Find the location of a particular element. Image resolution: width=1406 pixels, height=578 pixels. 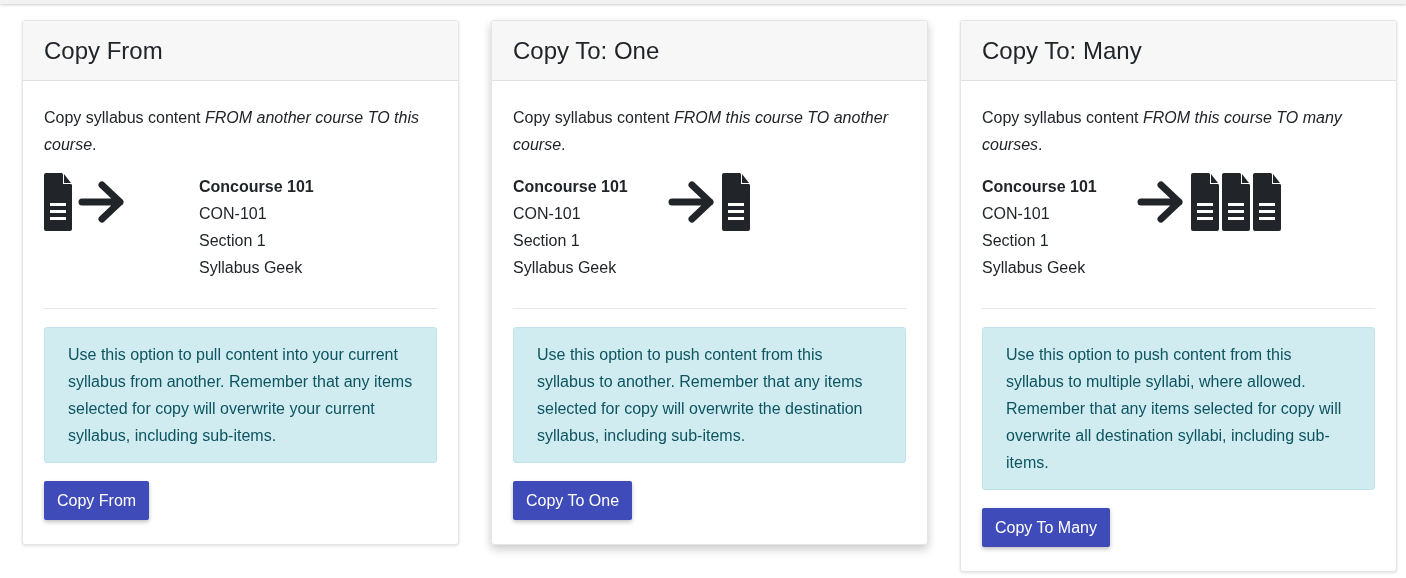

info-alert: Use this option to push content from this syllabus to another. Remember that any items selected for copy will overwrite the destination syllabus, including sub-items. is located at coordinates (709, 395).